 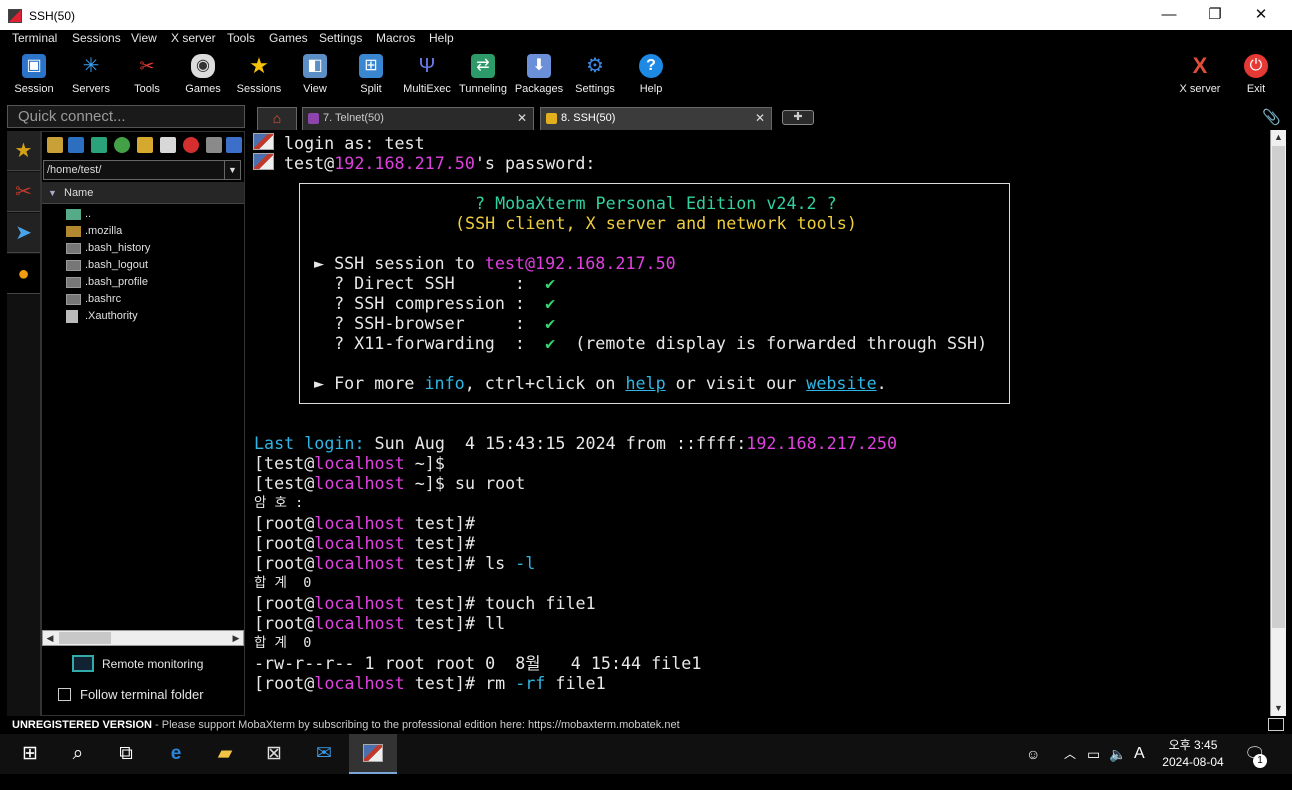 What do you see at coordinates (1278, 708) in the screenshot?
I see `scroll-down-icon: ▼` at bounding box center [1278, 708].